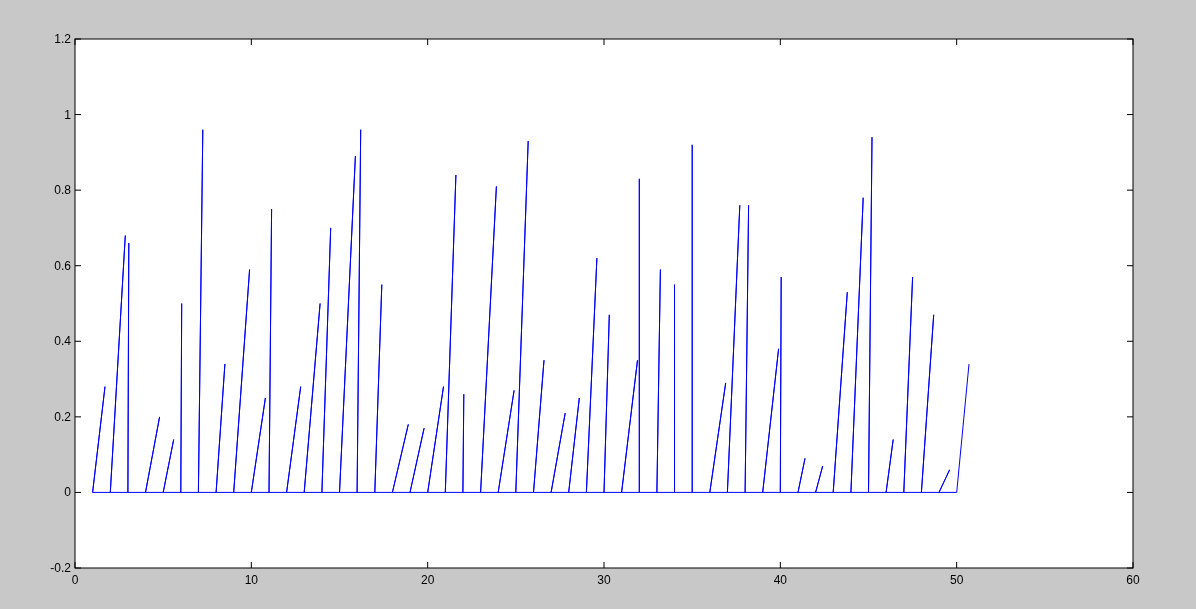 This screenshot has height=609, width=1196. What do you see at coordinates (62, 341) in the screenshot?
I see `y-tick-label: 0.4` at bounding box center [62, 341].